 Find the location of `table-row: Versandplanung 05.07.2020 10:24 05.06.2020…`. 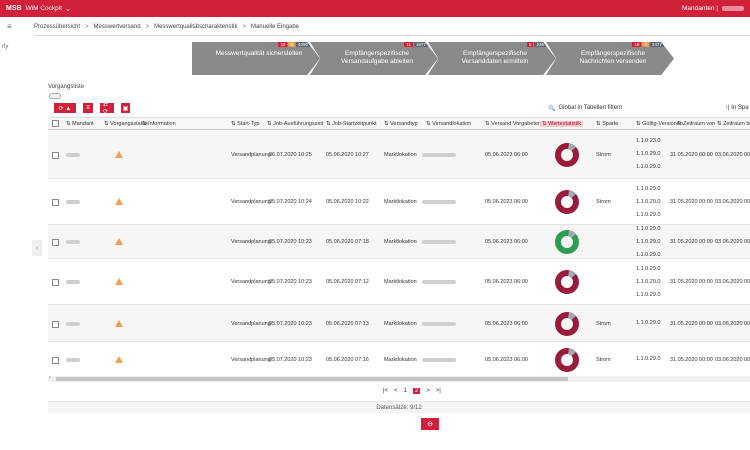

table-row: Versandplanung 05.07.2020 10:24 05.06.2020… is located at coordinates (399, 202).